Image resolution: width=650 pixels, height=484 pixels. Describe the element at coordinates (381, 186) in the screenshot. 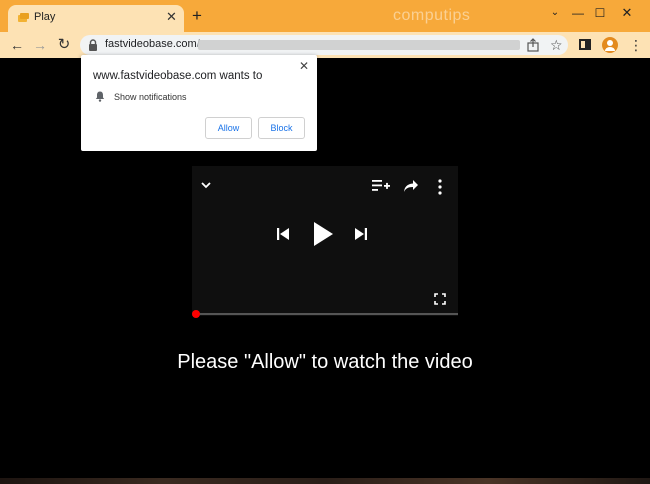

I see `add-to-queue-icon` at that location.